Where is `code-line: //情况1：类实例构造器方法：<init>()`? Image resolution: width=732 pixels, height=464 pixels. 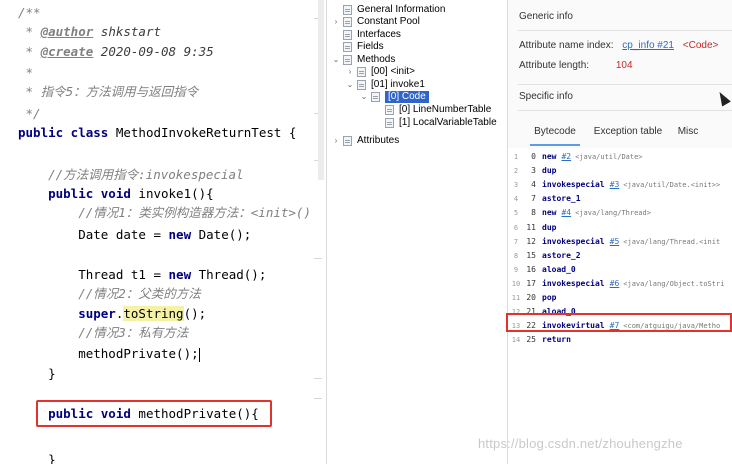 code-line: //情况1：类实例构造器方法：<init>() is located at coordinates (163, 213).